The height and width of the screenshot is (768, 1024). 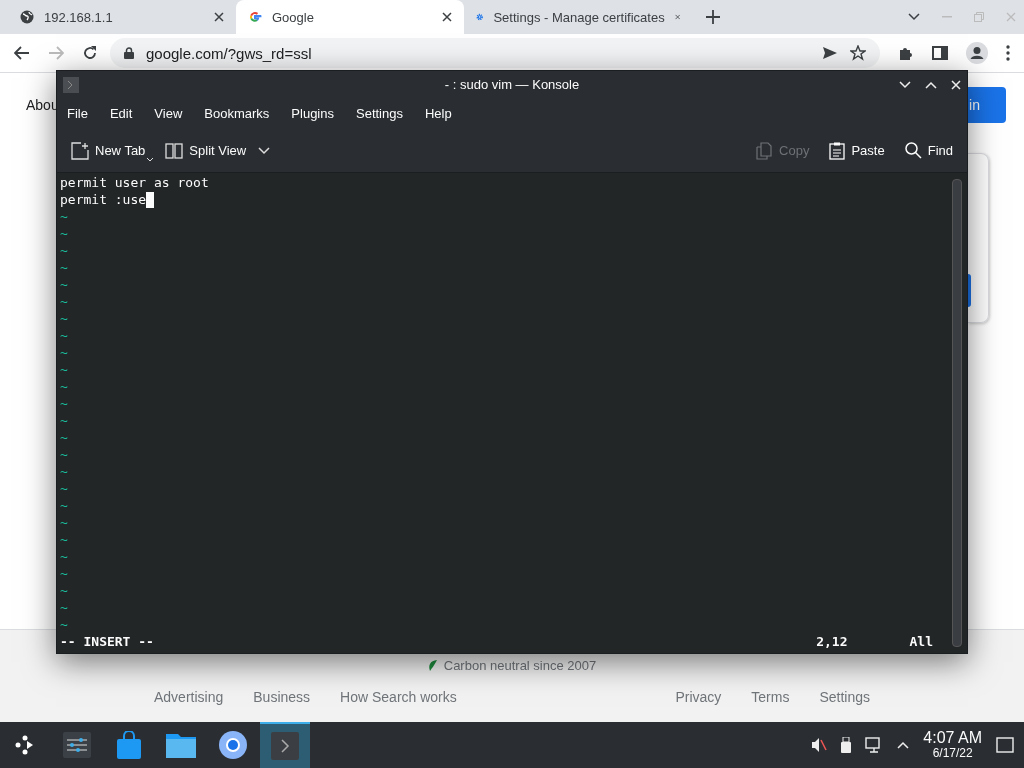 I want to click on show-desktop-icon, so click(x=1005, y=745).